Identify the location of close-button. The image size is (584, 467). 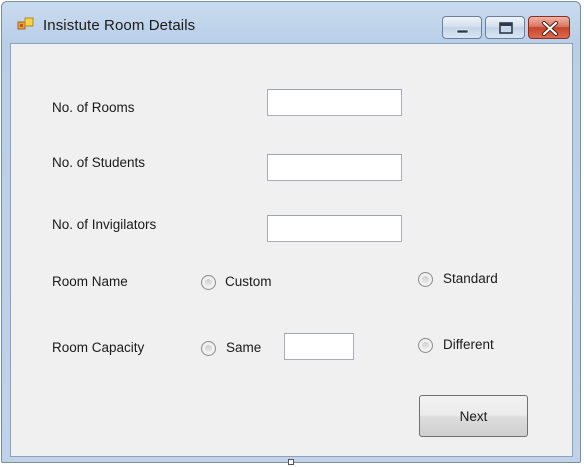
(549, 27).